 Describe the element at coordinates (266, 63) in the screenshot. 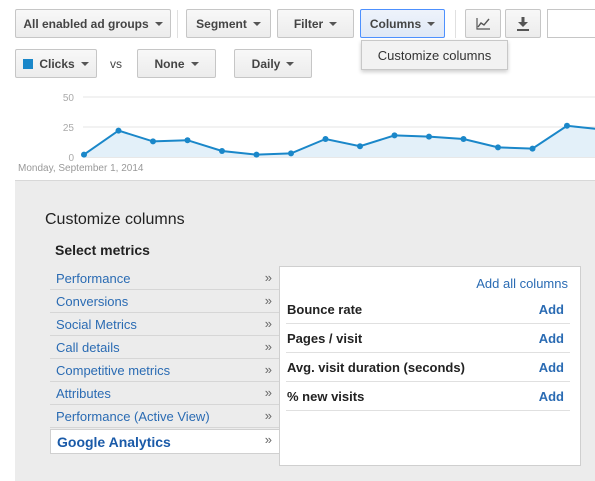

I see `granularity-label: Daily` at that location.